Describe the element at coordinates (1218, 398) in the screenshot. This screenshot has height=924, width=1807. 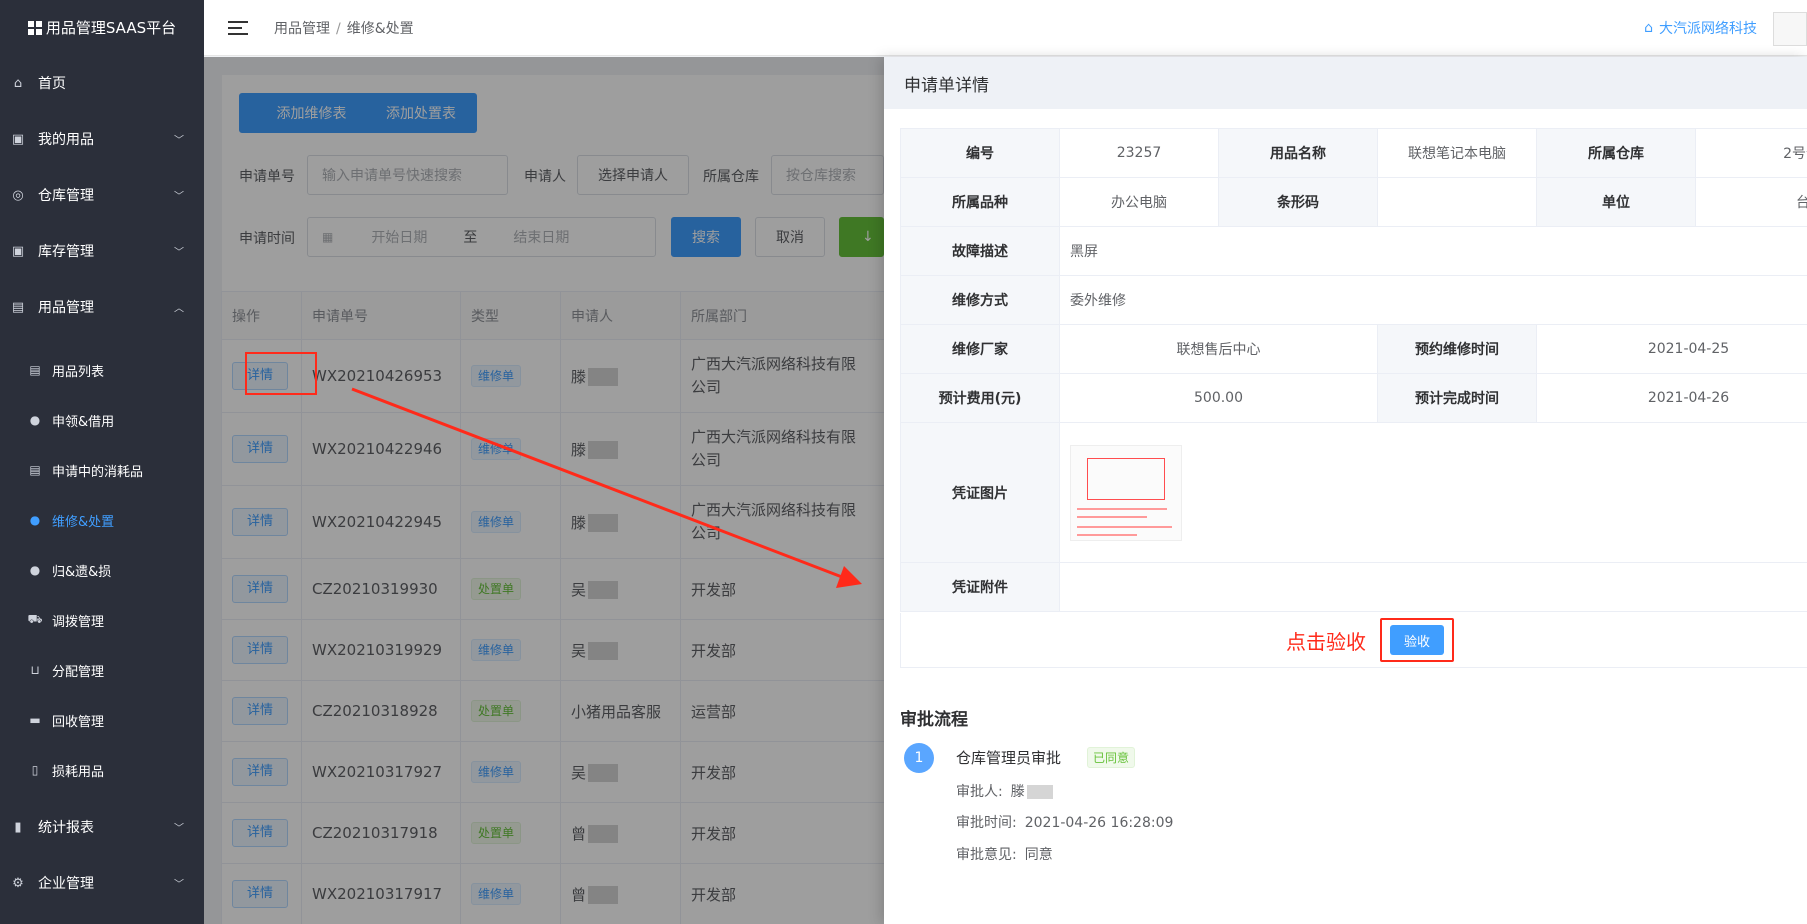
I see `value-cost: 500.00` at that location.